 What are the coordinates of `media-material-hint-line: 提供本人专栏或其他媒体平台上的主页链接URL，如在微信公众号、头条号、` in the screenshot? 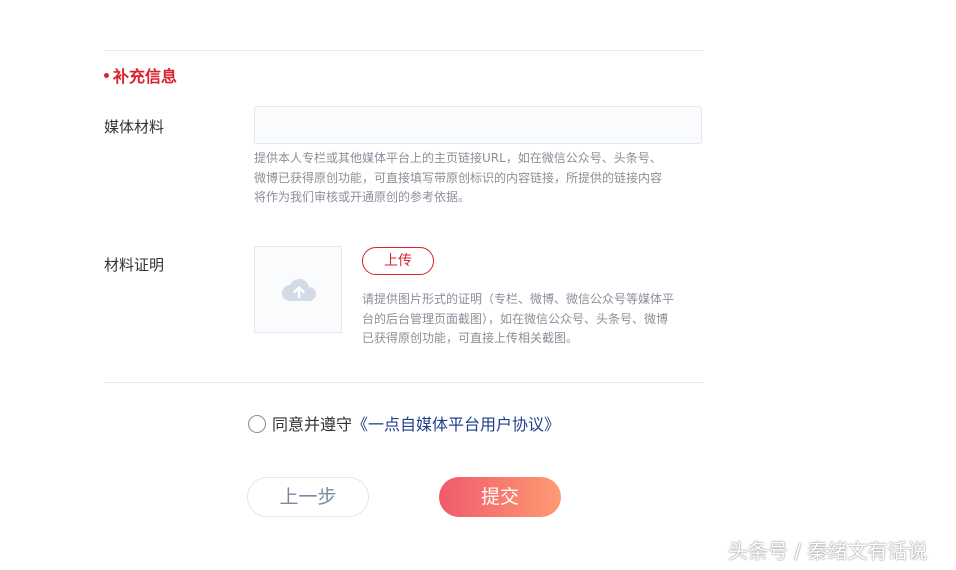 It's located at (458, 158).